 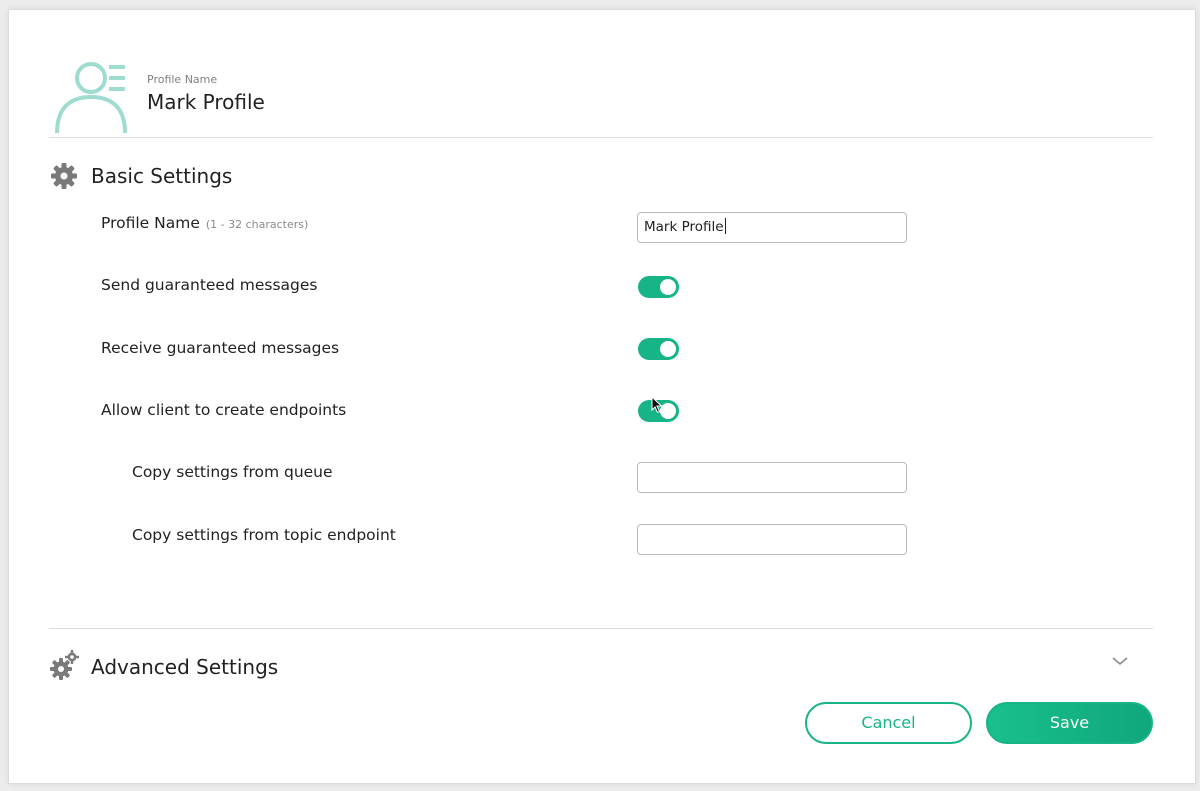 What do you see at coordinates (220, 348) in the screenshot?
I see `receive-guaranteed-label: Receive guaranteed messages` at bounding box center [220, 348].